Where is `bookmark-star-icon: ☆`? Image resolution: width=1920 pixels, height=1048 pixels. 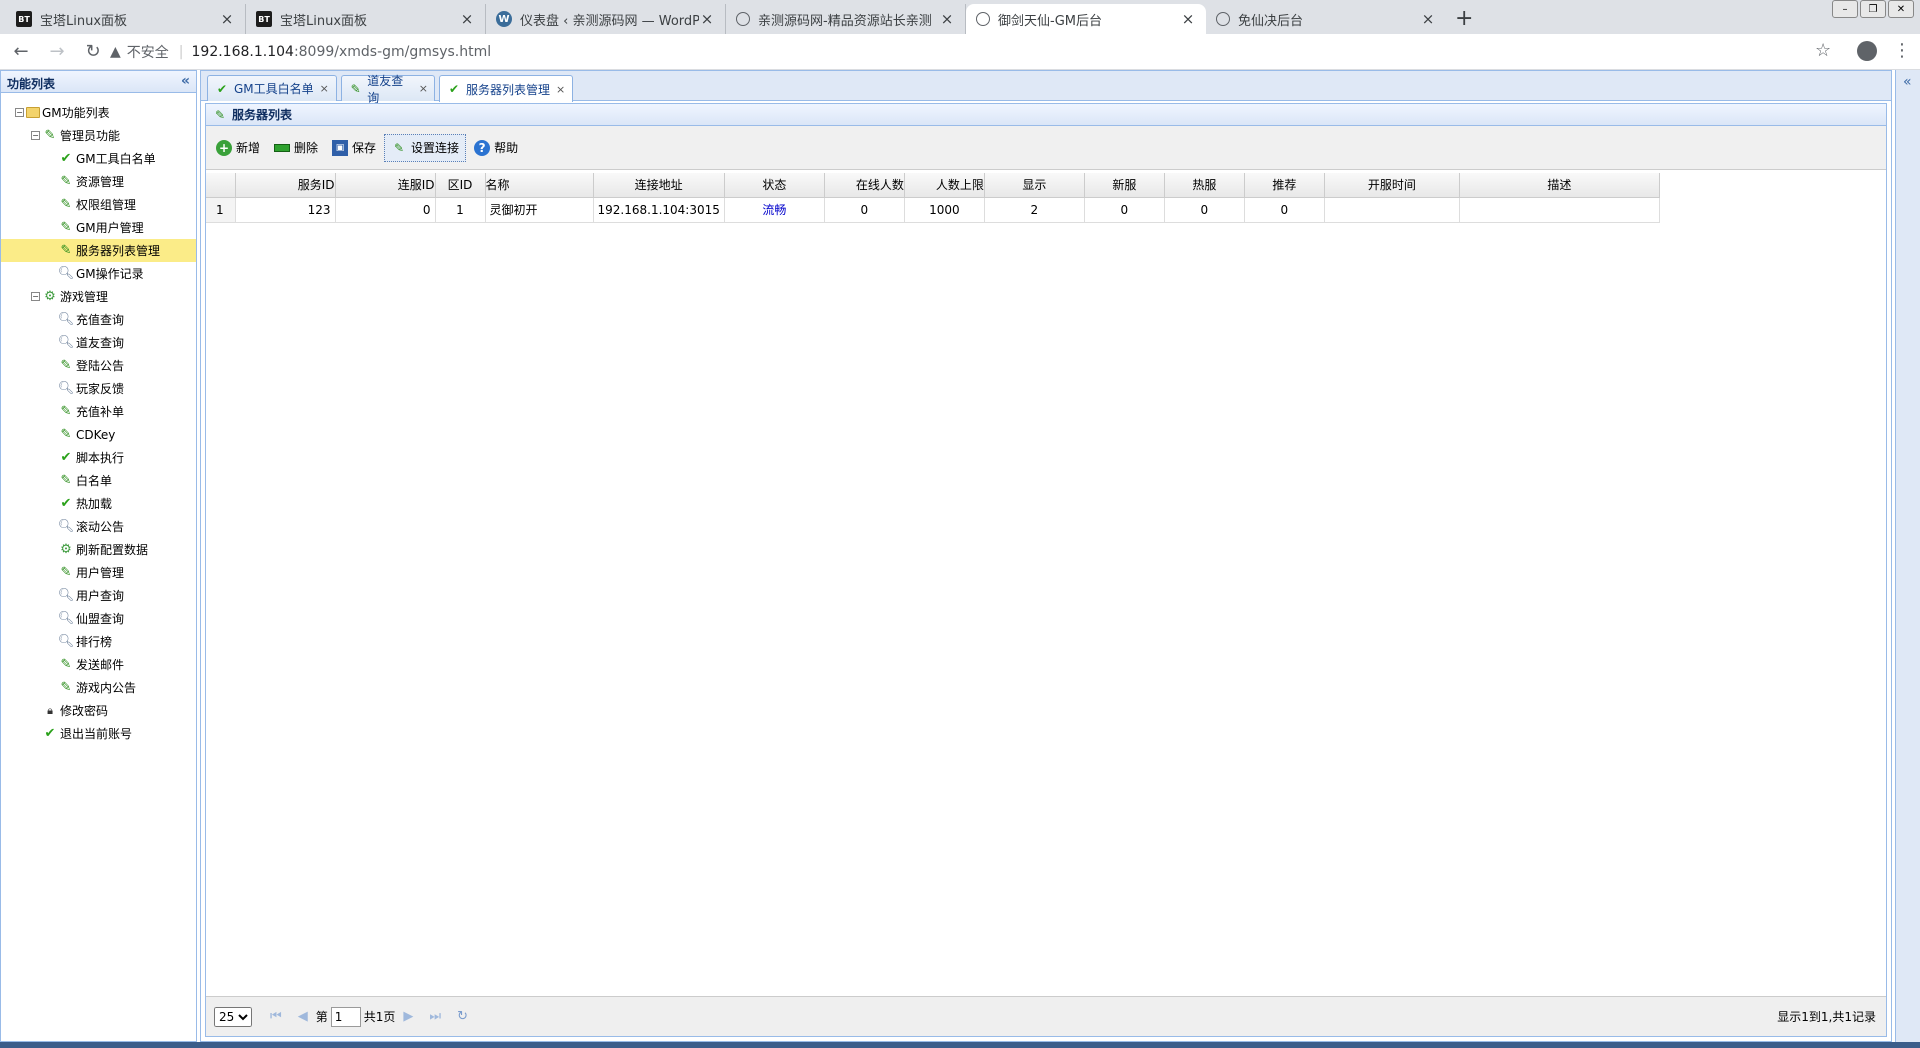 bookmark-star-icon: ☆ is located at coordinates (1823, 50).